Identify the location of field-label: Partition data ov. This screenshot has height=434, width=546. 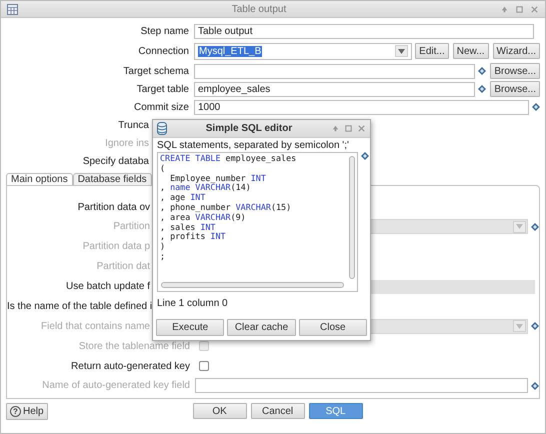
(113, 207).